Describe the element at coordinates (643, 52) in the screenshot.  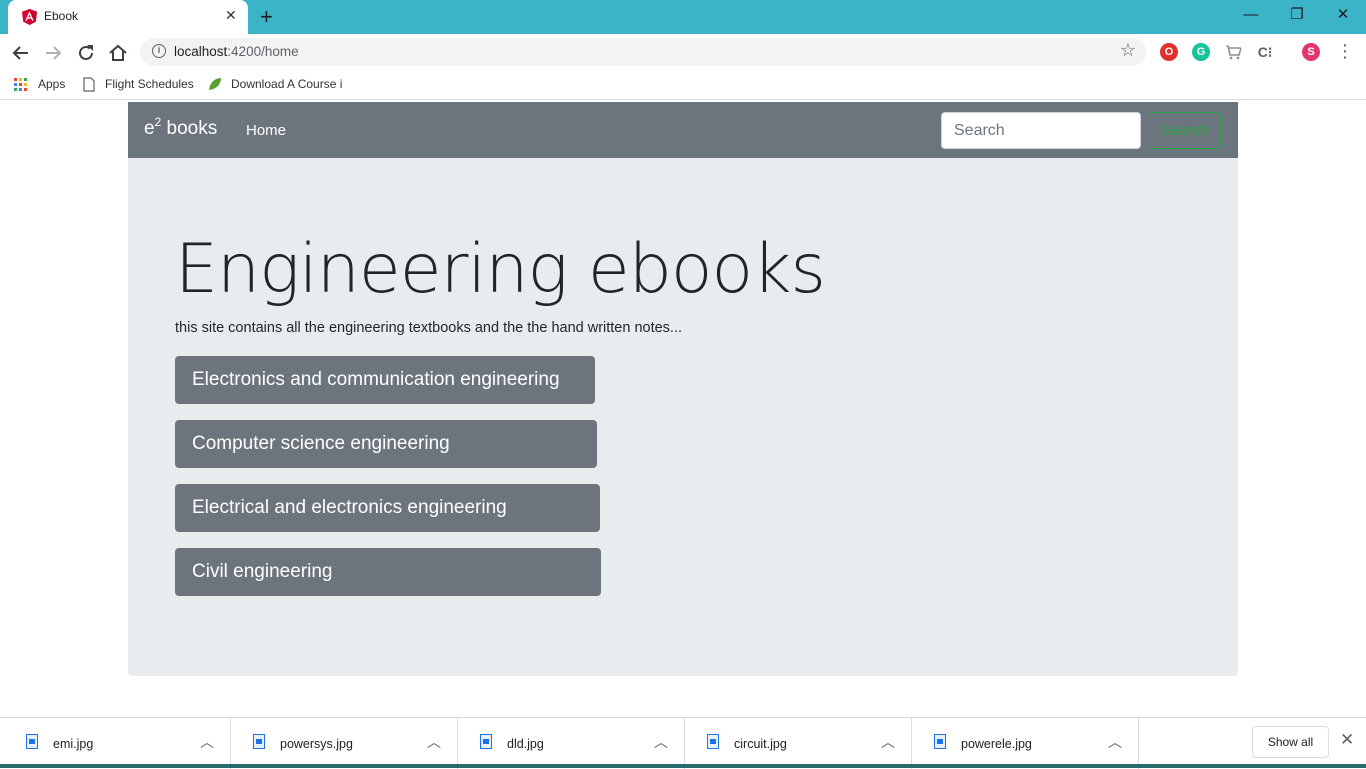
I see `address-bar: i localhost:4200/home ☆` at that location.